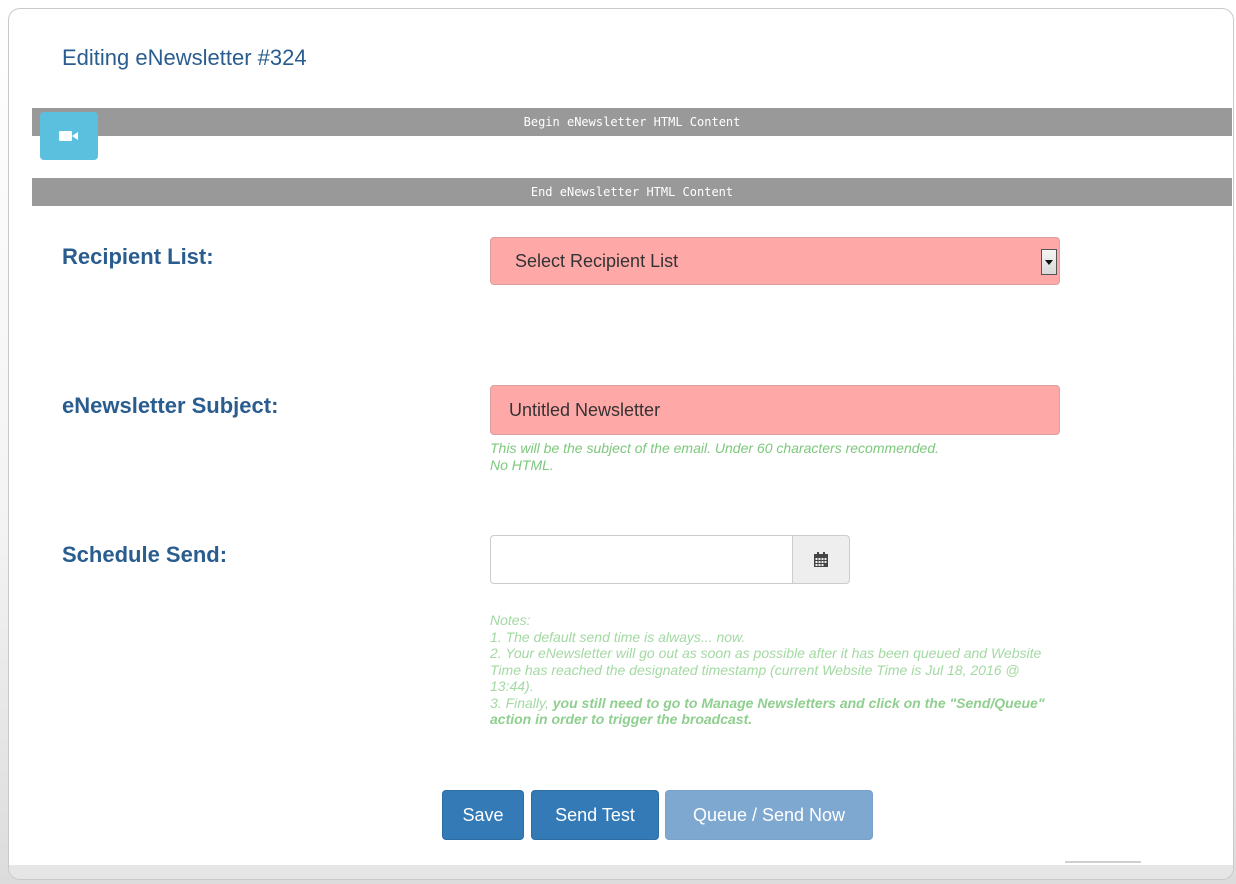  Describe the element at coordinates (521, 702) in the screenshot. I see `notes-line3-prefix: 3. Finally,` at that location.